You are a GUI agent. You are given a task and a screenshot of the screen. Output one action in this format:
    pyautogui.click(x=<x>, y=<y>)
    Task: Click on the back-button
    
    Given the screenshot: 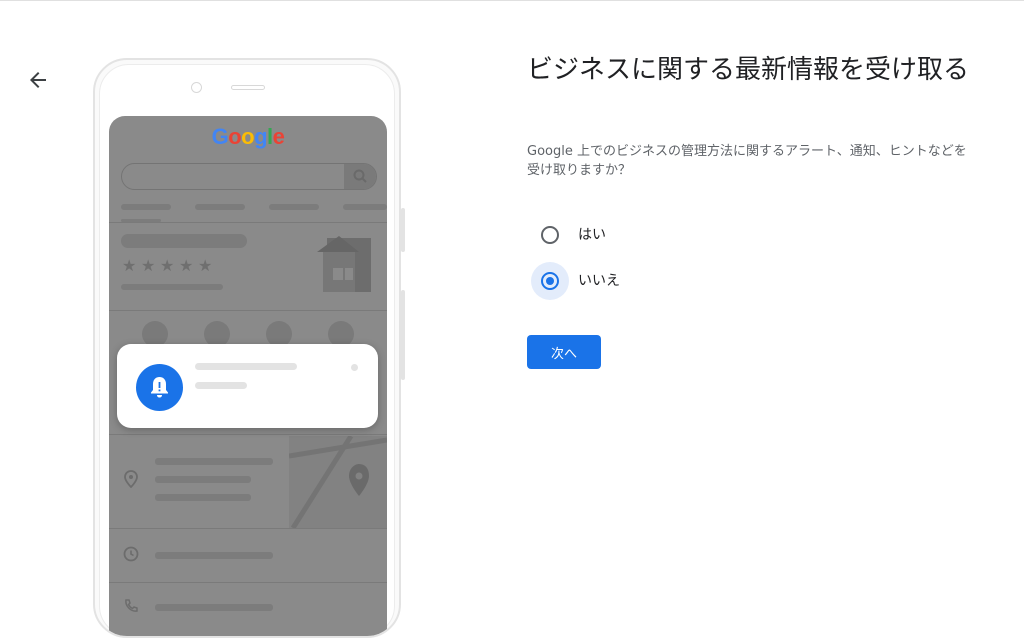 What is the action you would take?
    pyautogui.click(x=38, y=80)
    